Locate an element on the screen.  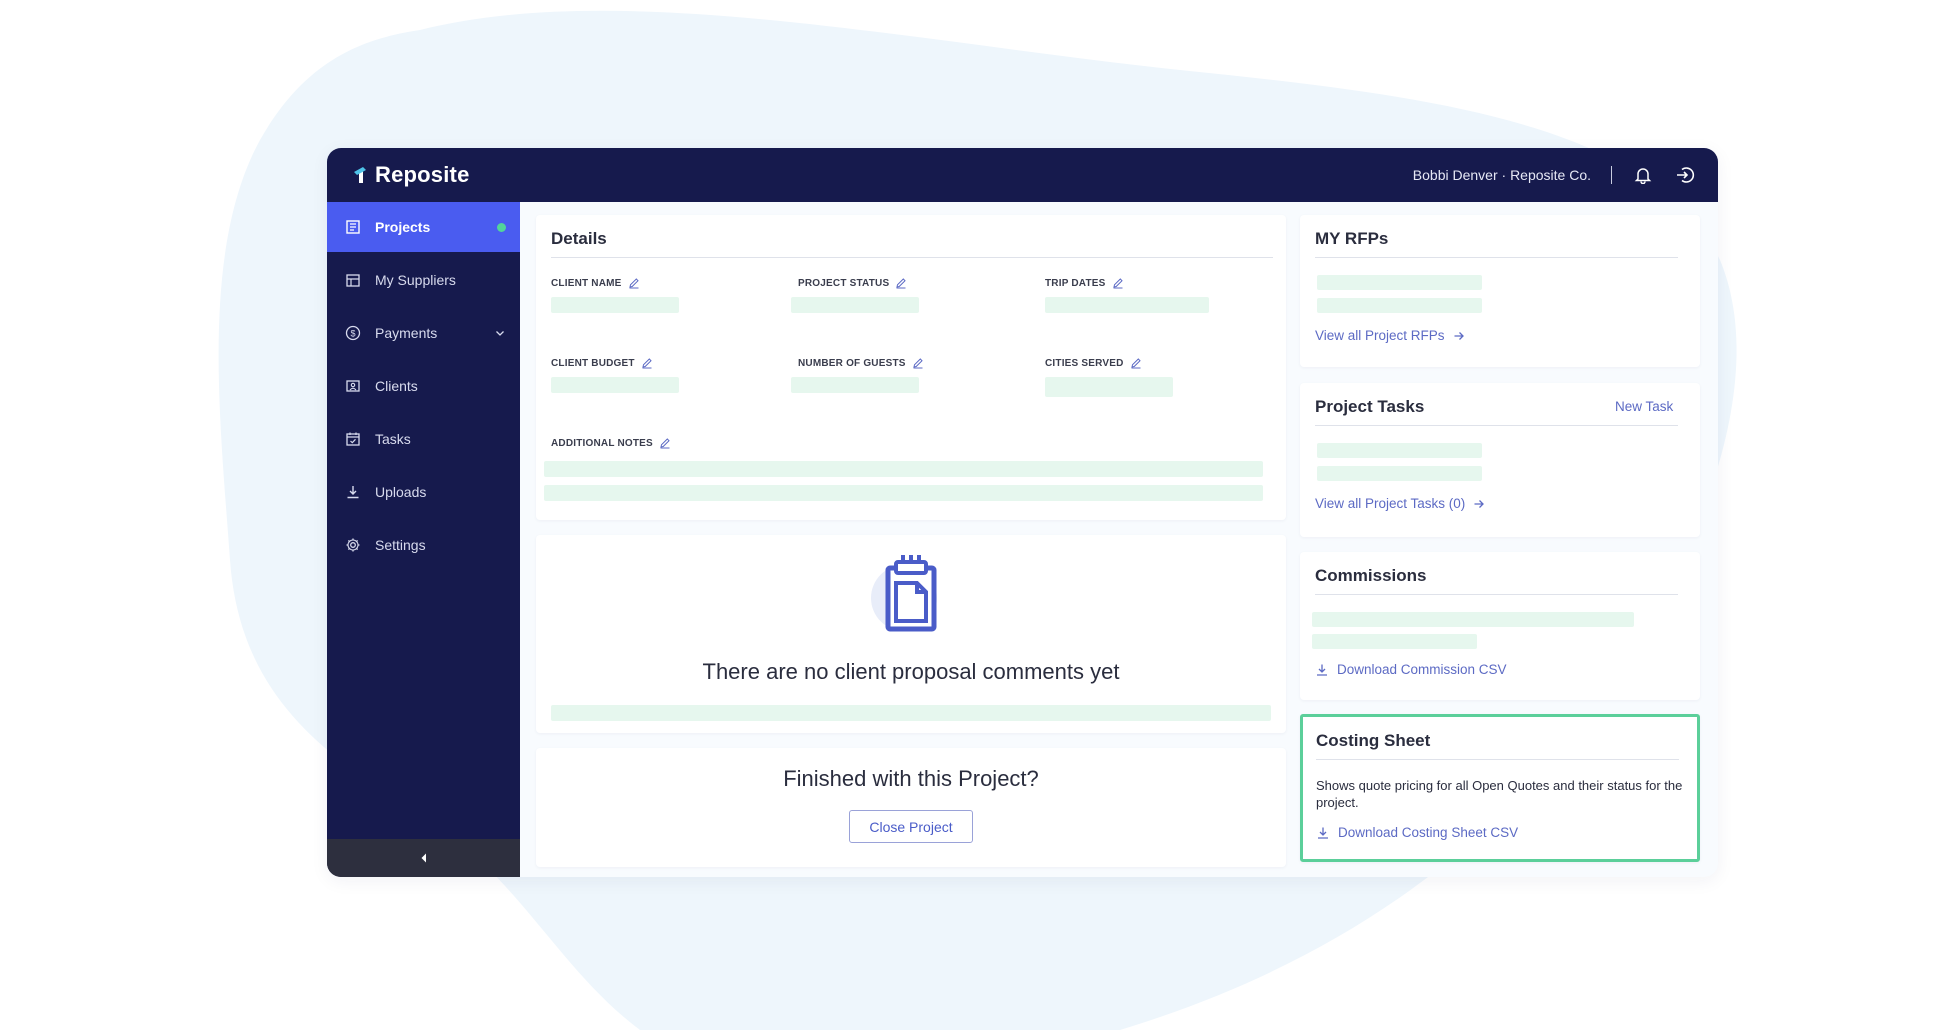
client-budget-label: CLIENT BUDGET is located at coordinates (602, 363).